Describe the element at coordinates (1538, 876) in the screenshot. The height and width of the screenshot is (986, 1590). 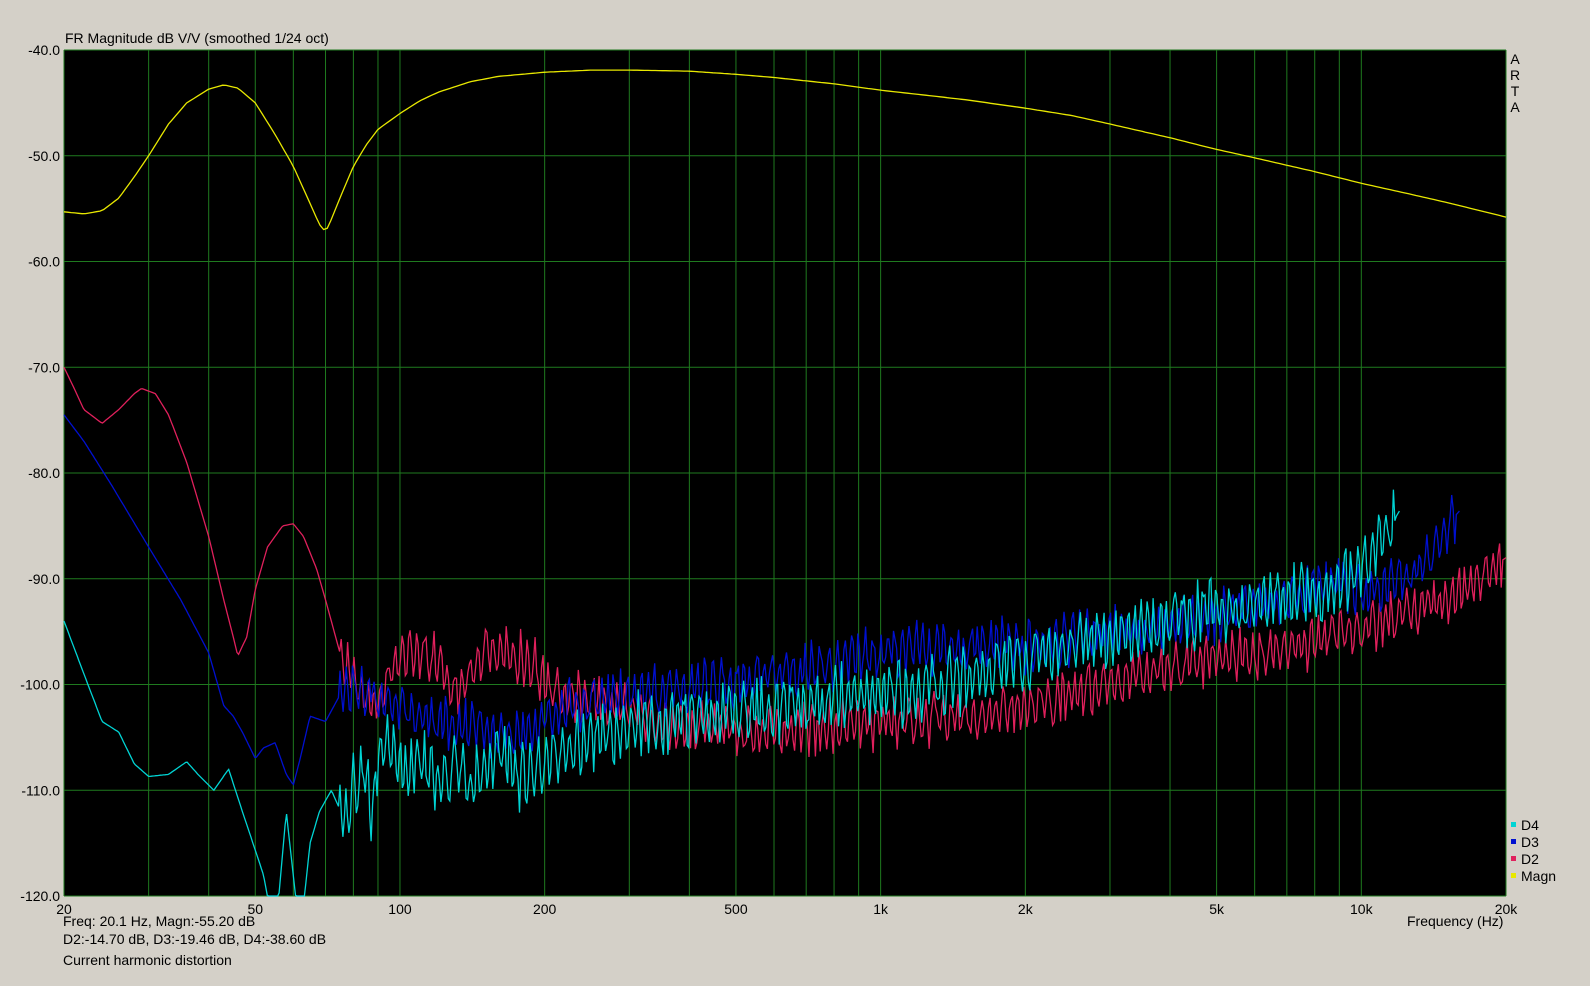
I see `legend-label-magn: Magn` at that location.